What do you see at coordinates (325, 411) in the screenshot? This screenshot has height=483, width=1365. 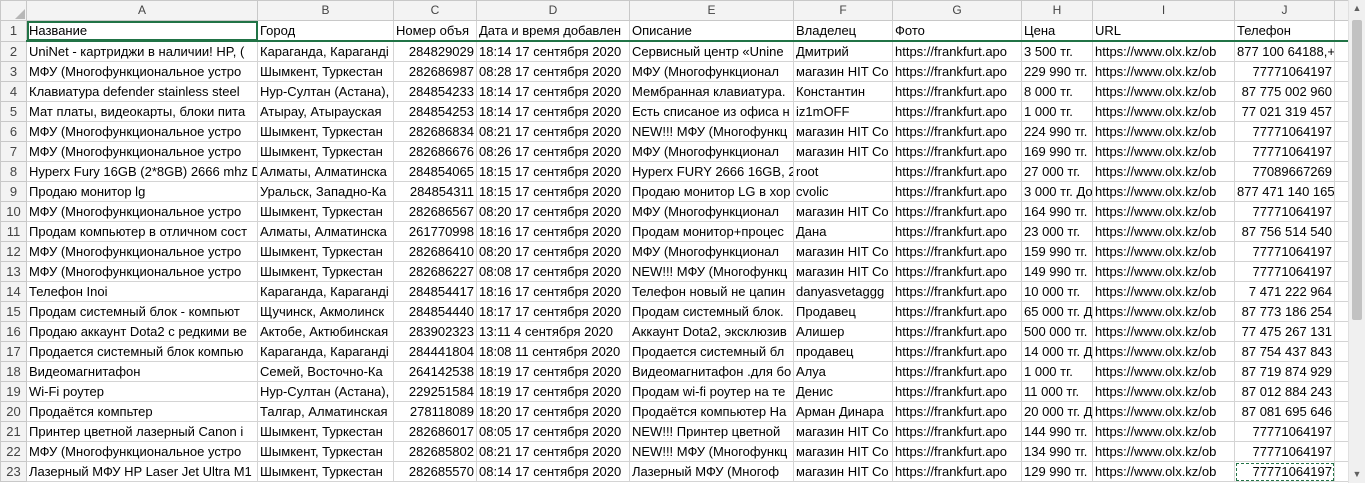 I see `cell: Талгар, Алматинская` at bounding box center [325, 411].